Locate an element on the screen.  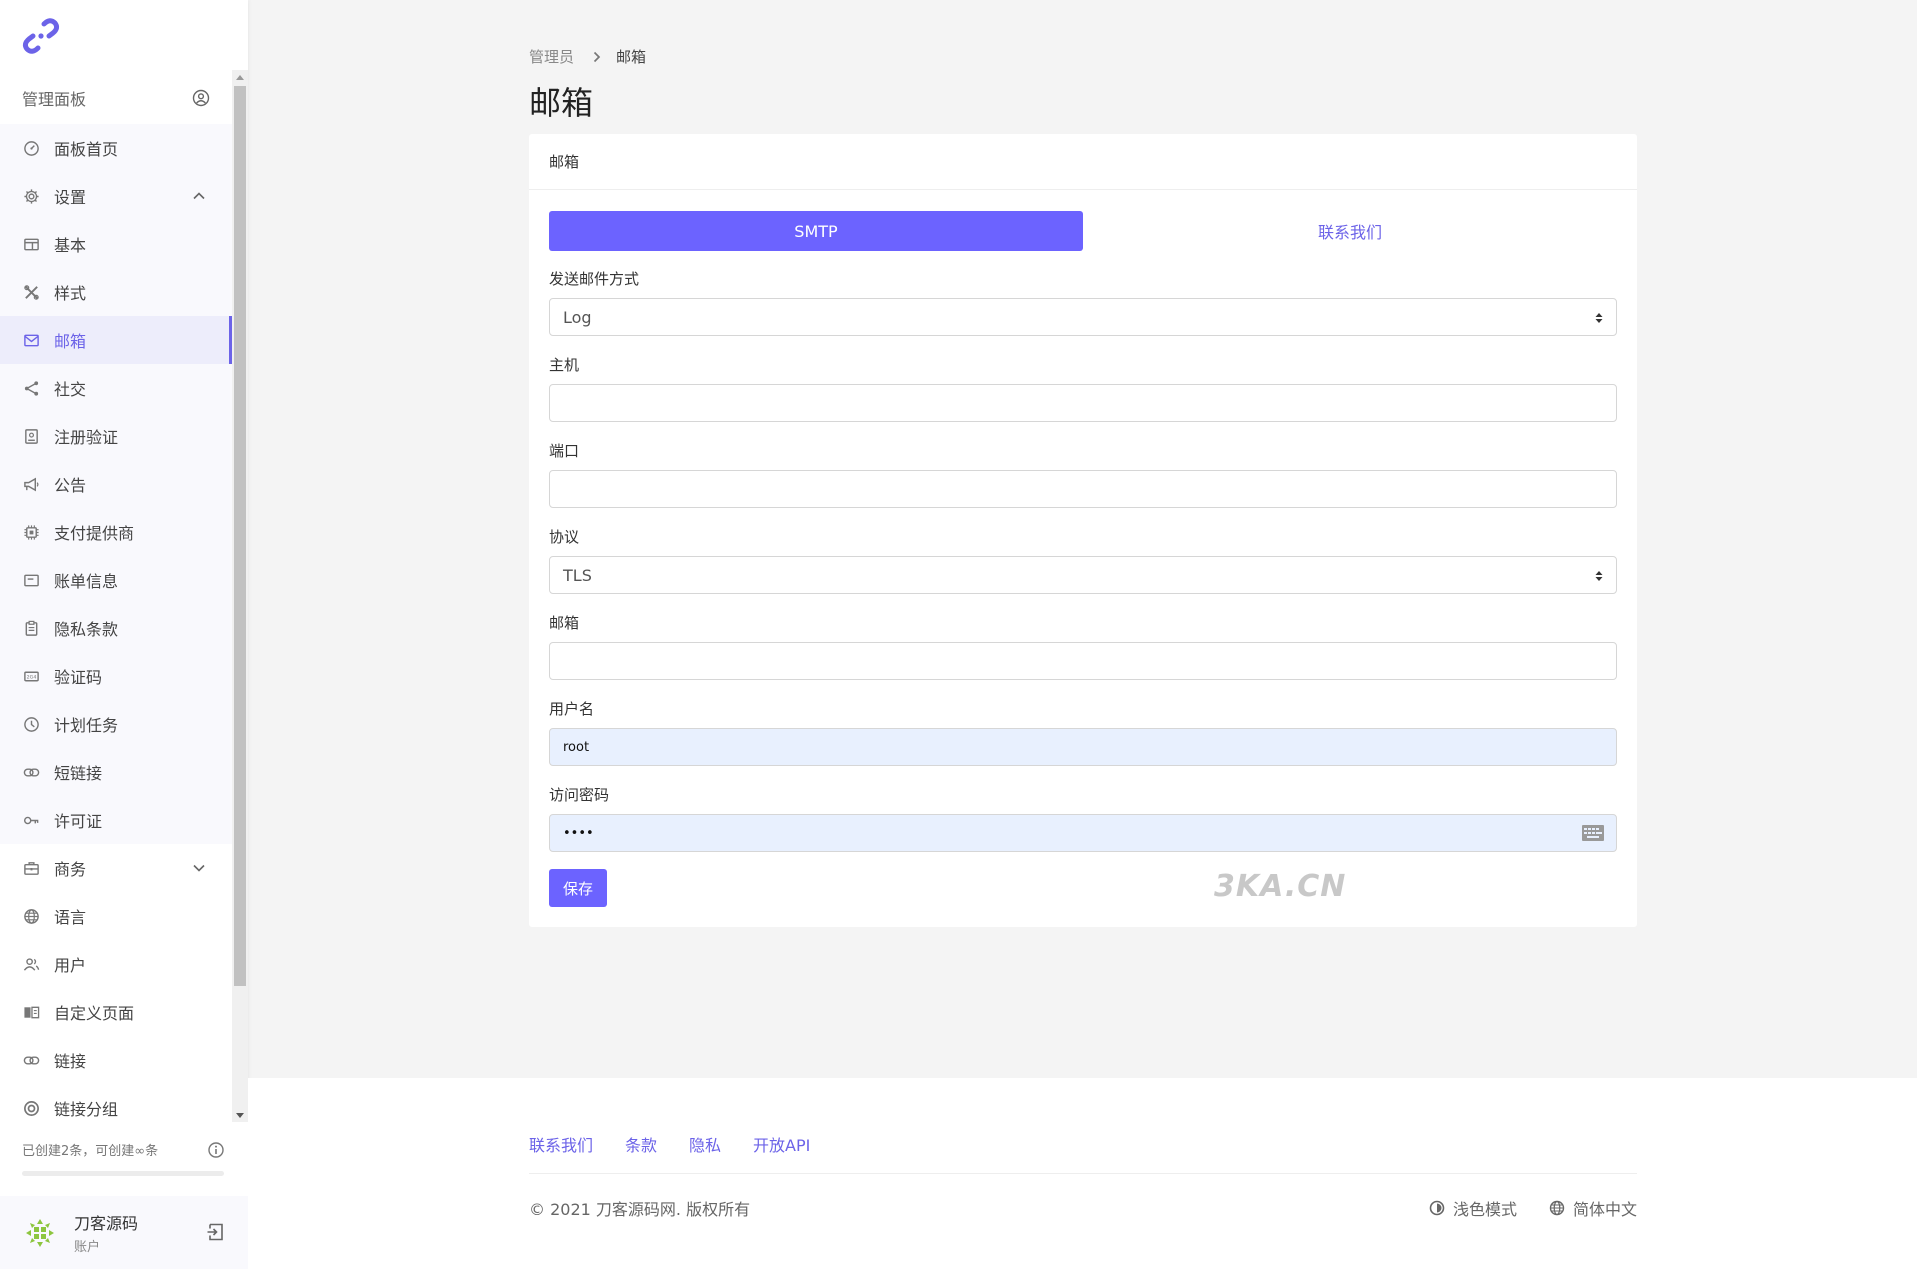
sidebar-item-announcement: 公告 is located at coordinates (116, 484).